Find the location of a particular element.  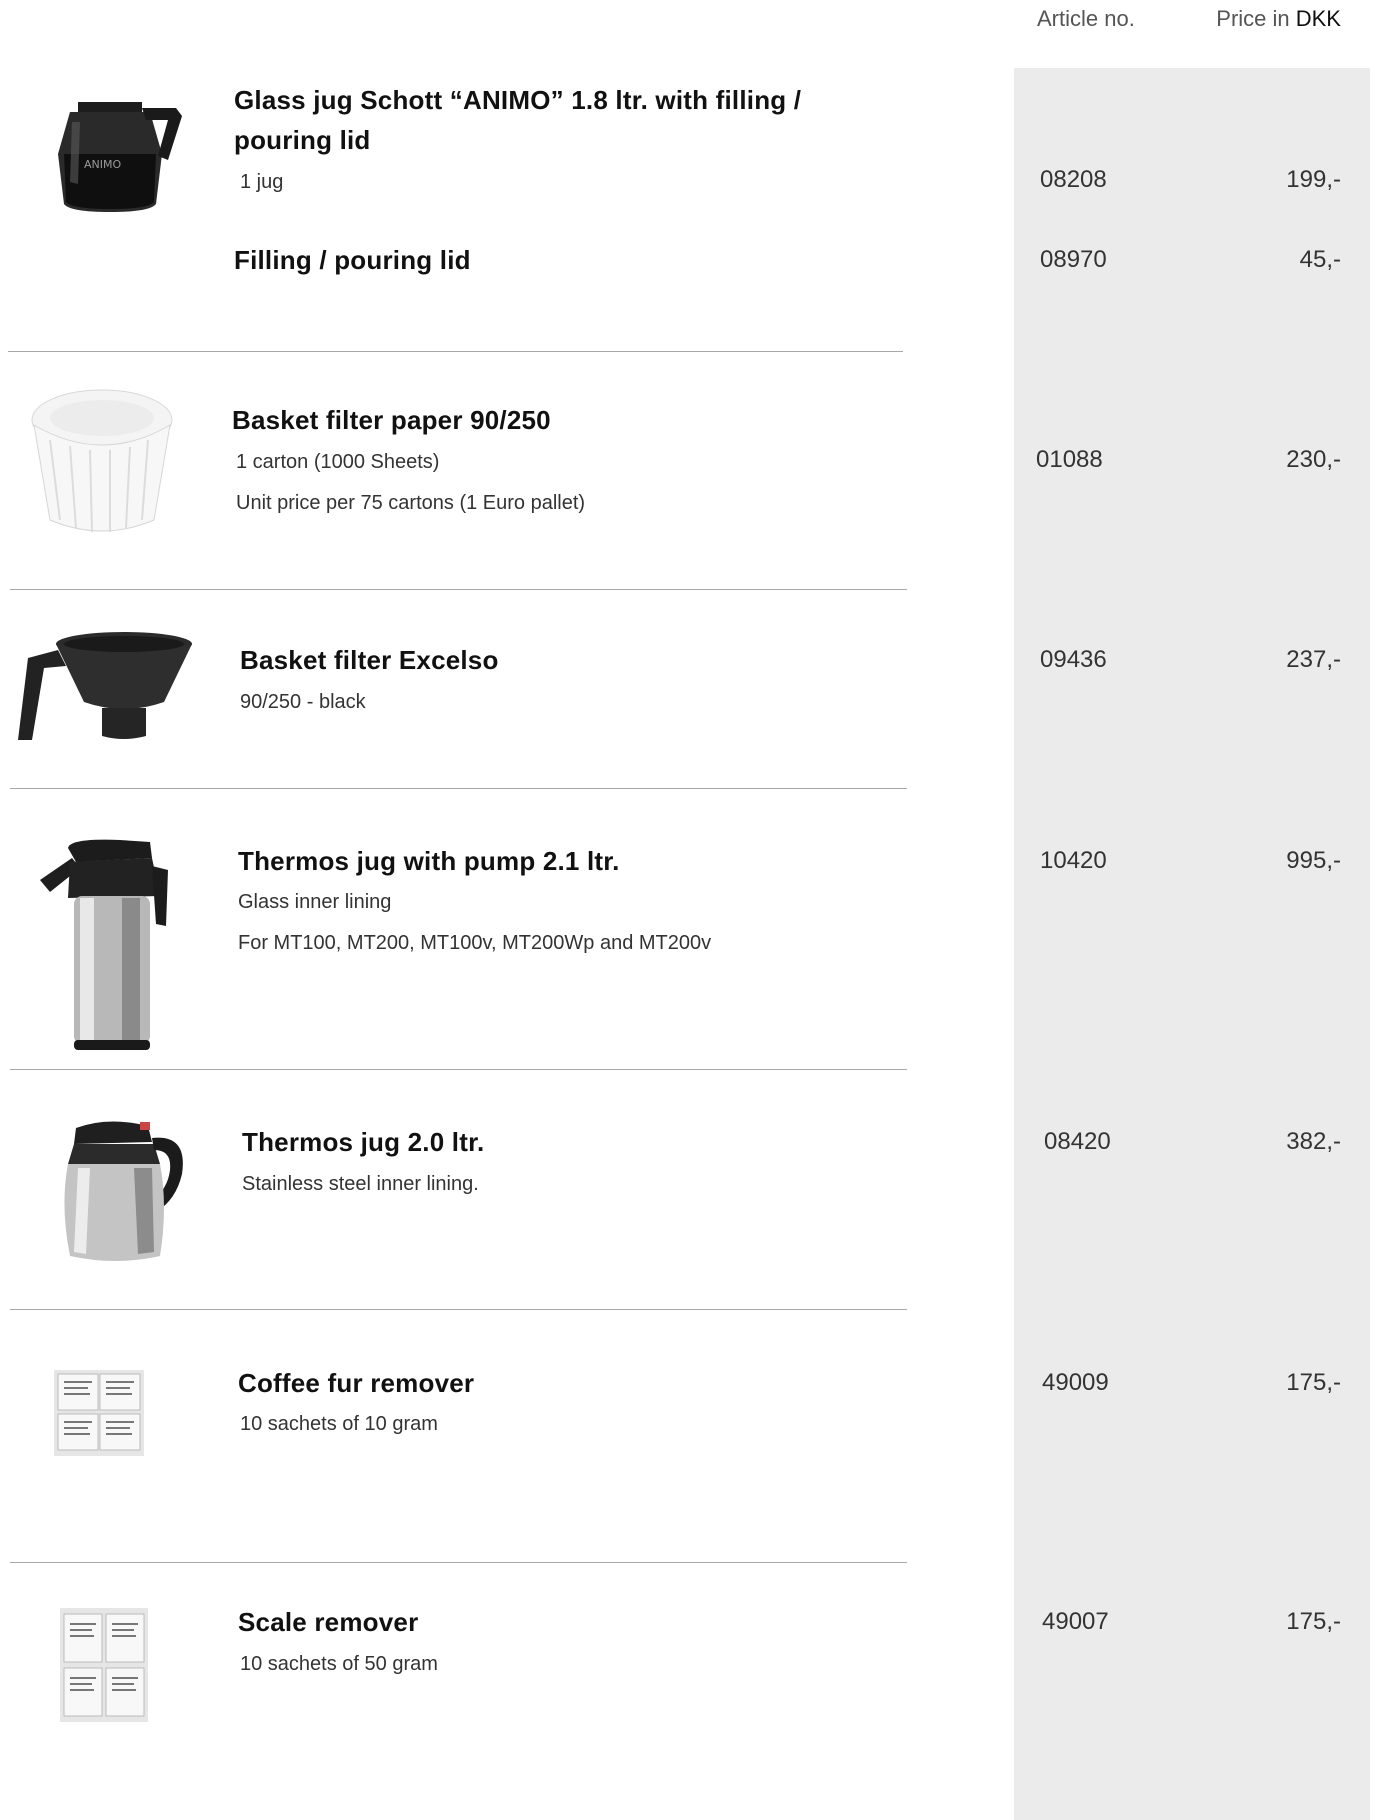

article-number: 49007 is located at coordinates (1075, 1621).